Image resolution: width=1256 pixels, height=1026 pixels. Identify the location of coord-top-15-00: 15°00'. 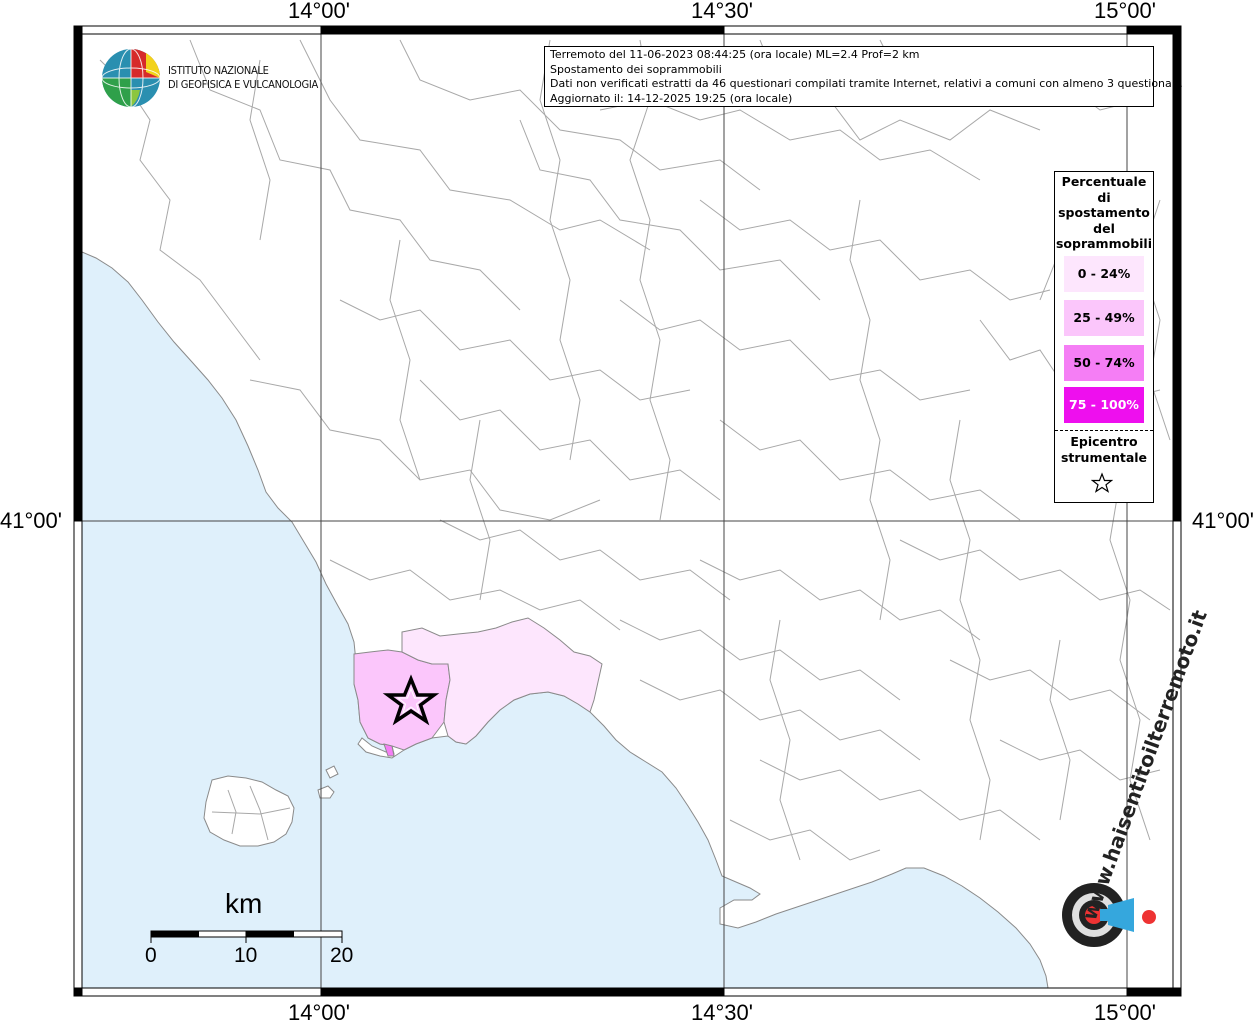
(1125, 11).